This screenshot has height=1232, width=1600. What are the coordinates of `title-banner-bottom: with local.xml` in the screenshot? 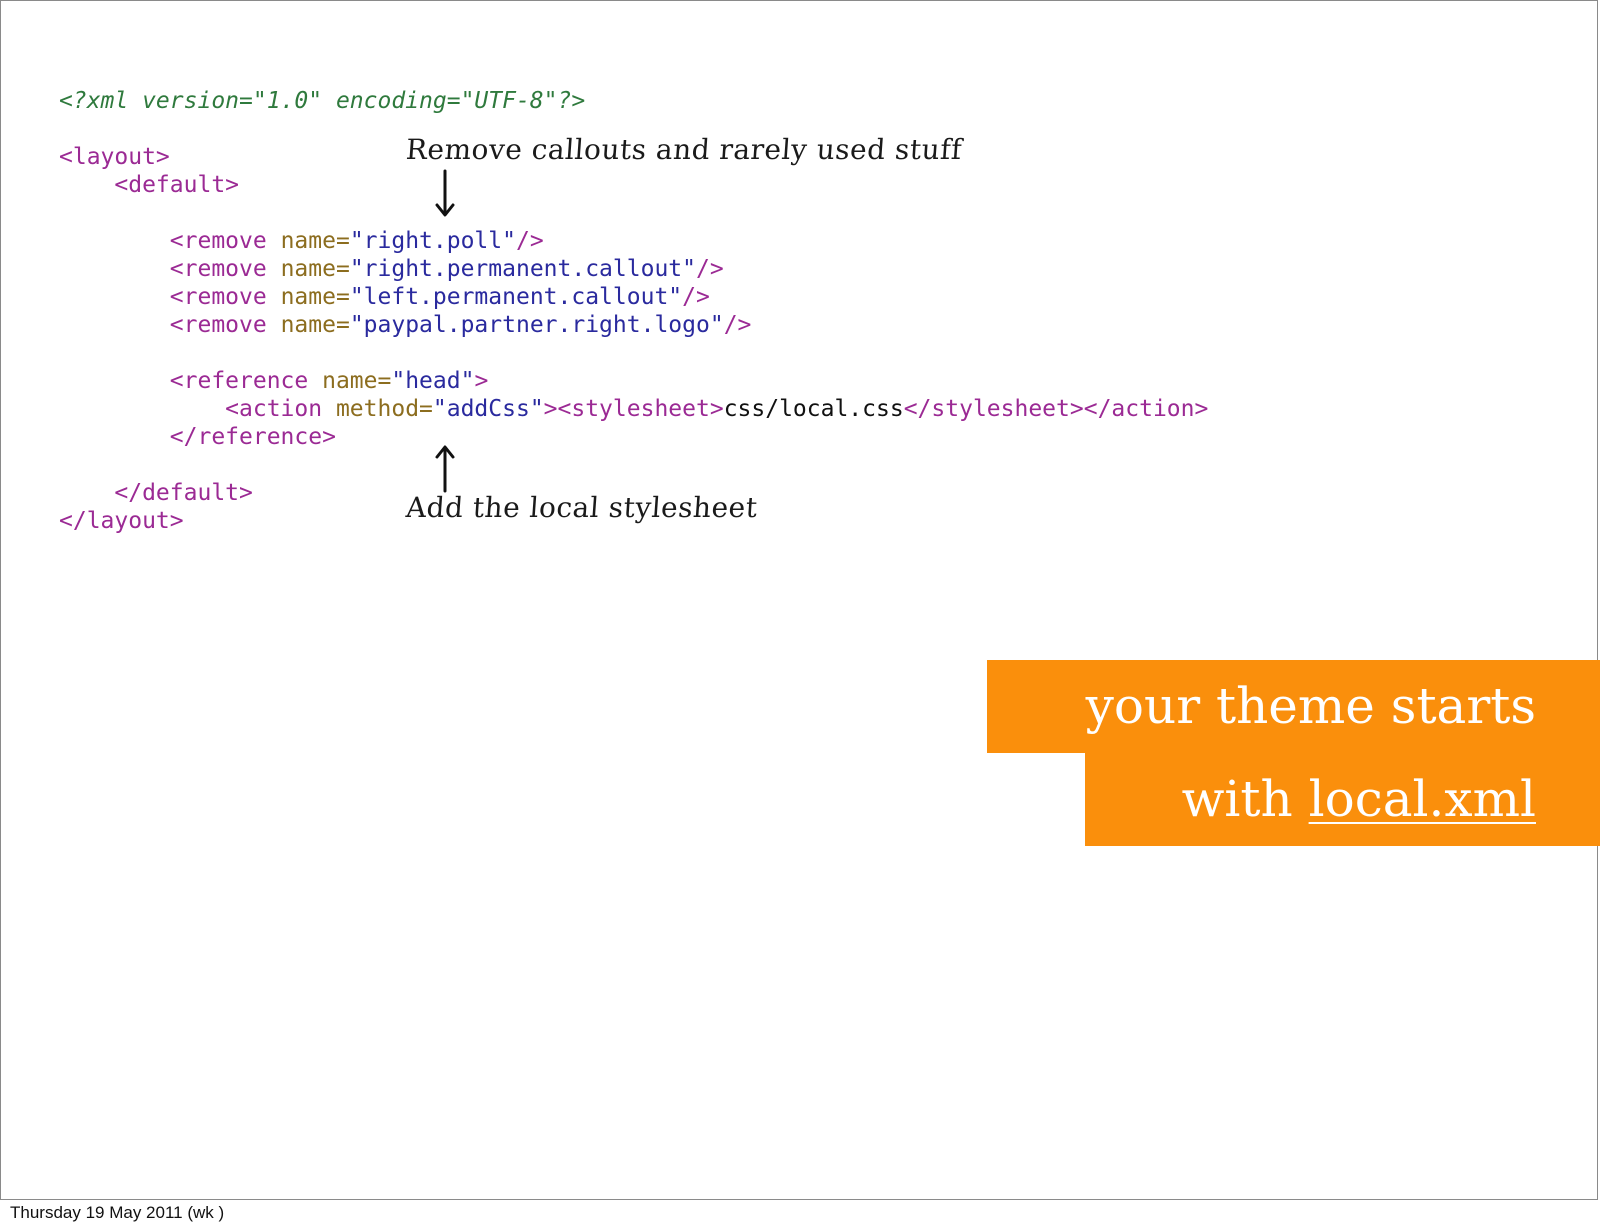 It's located at (1342, 799).